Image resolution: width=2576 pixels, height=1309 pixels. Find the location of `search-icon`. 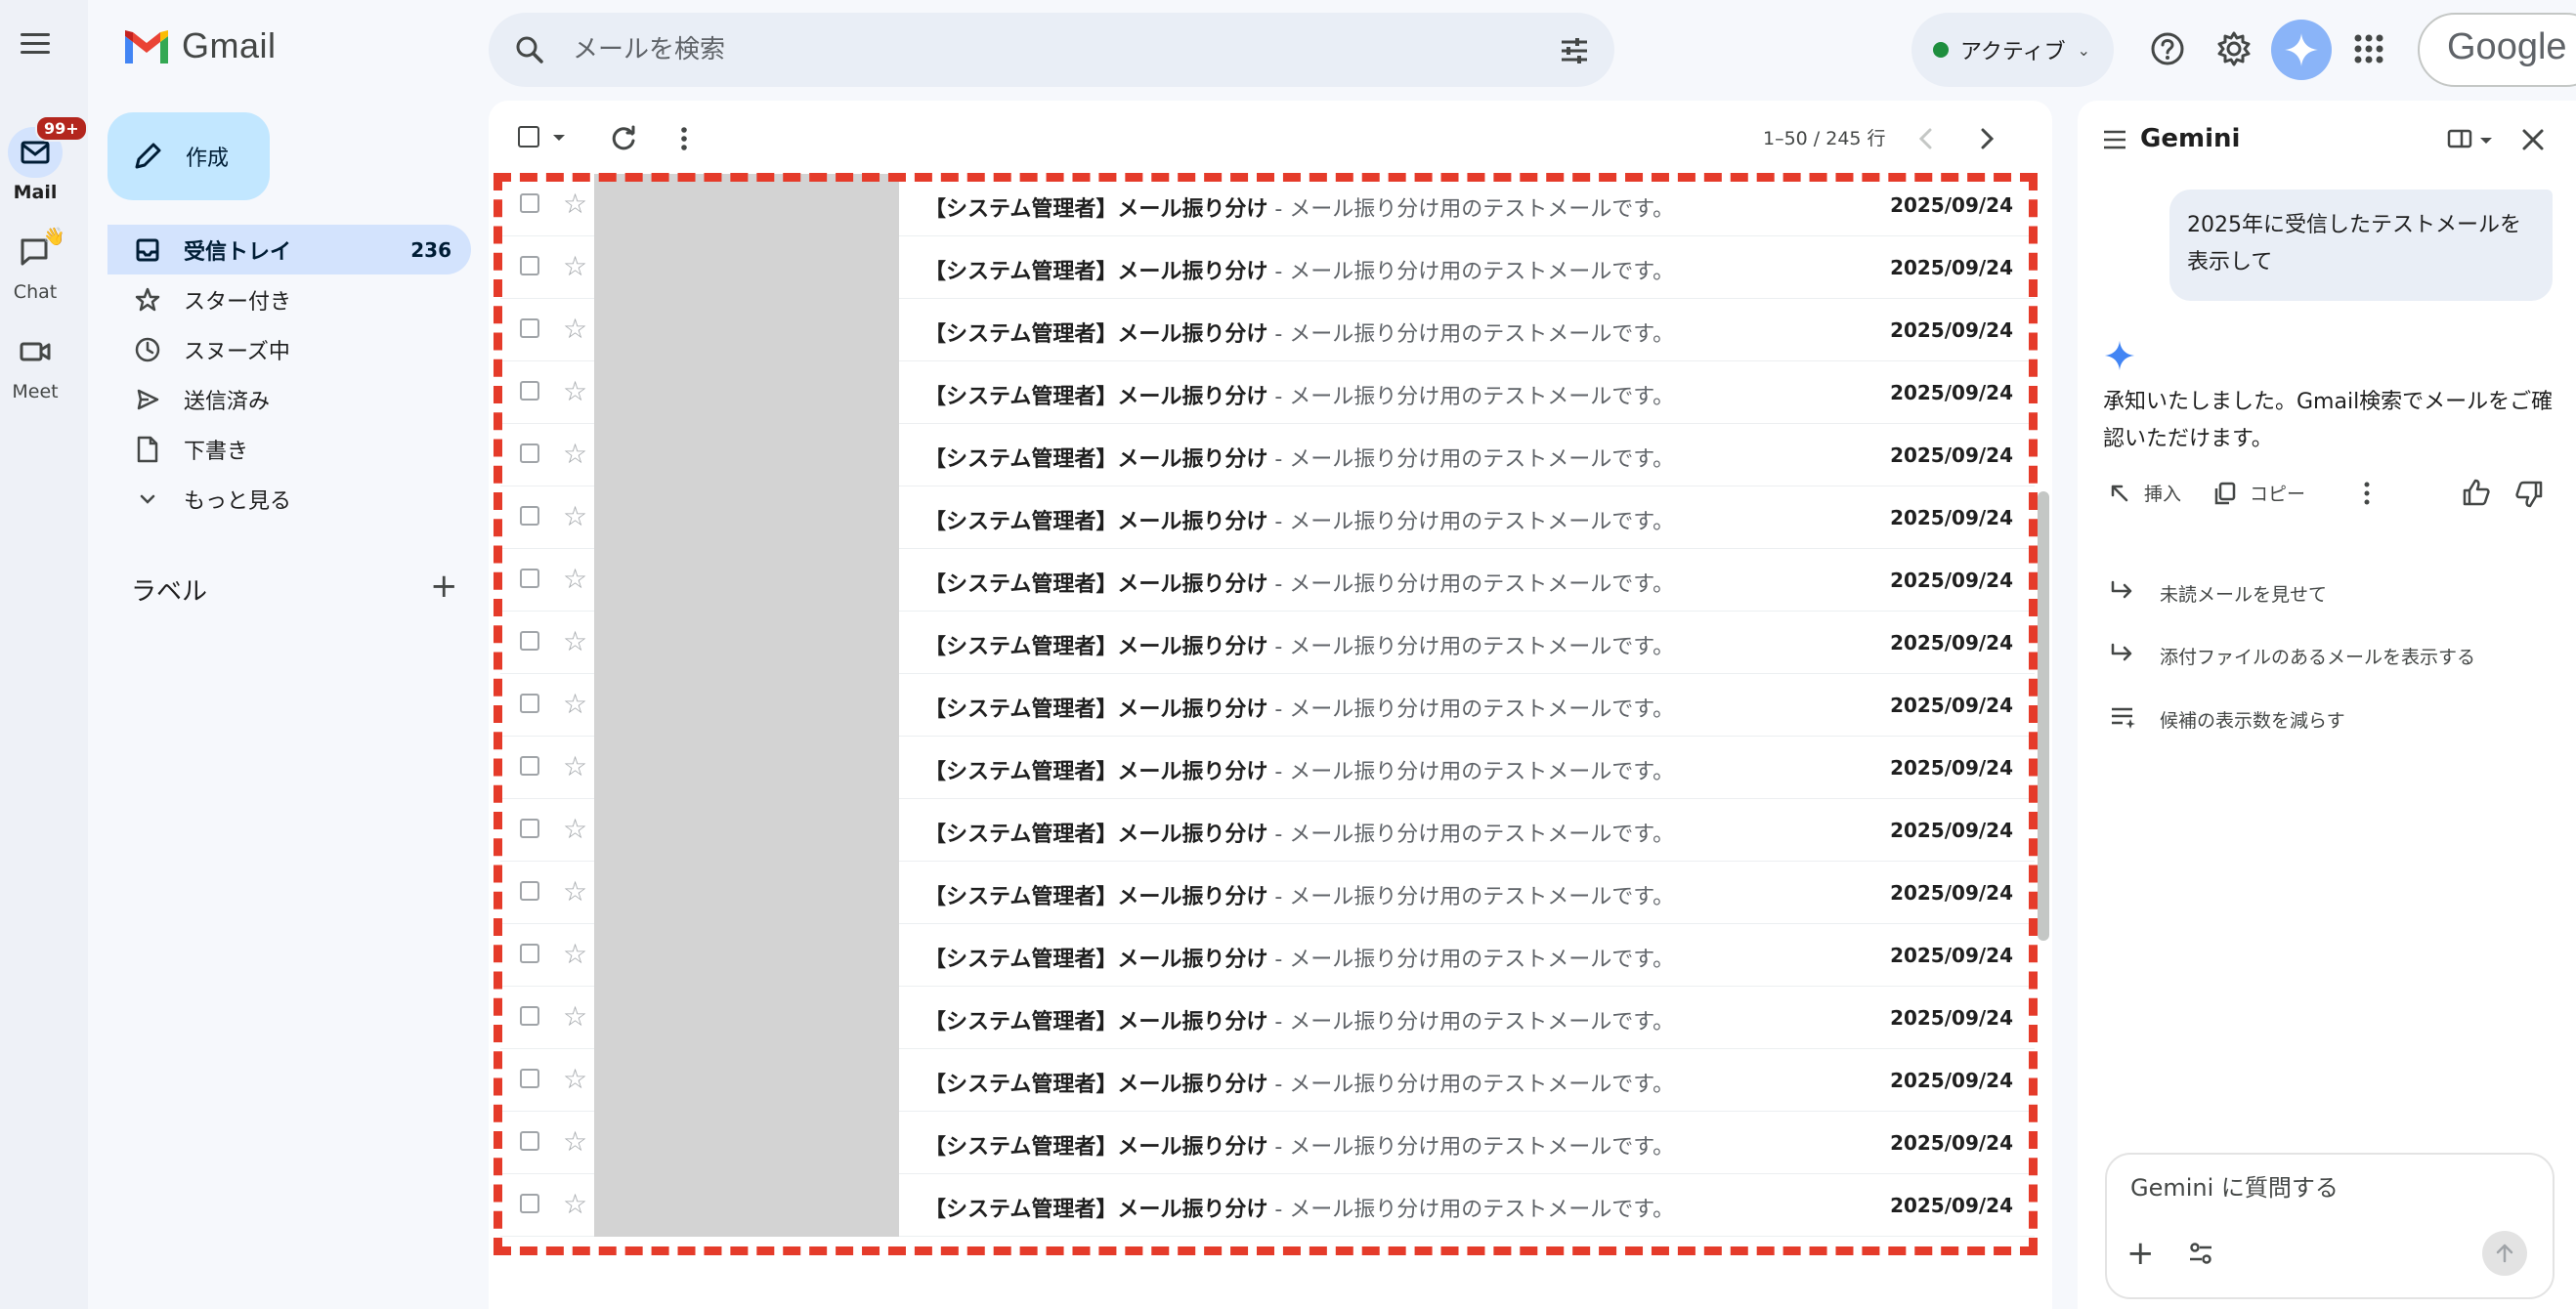

search-icon is located at coordinates (529, 49).